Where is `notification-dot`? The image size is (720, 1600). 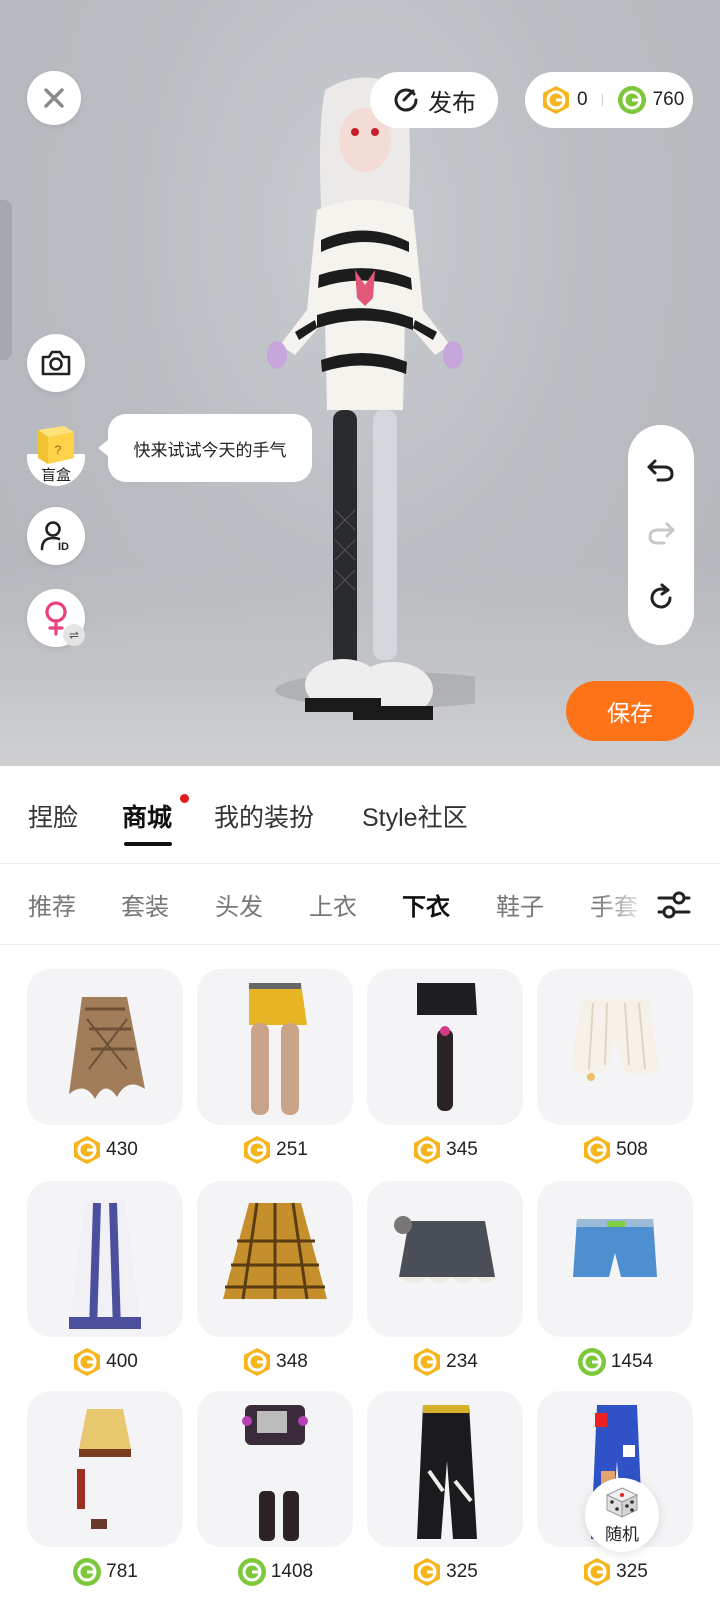 notification-dot is located at coordinates (184, 798).